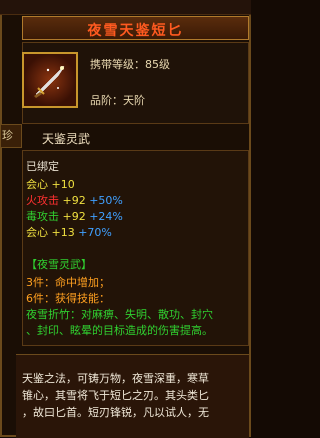 Image resolution: width=320 pixels, height=438 pixels. What do you see at coordinates (115, 395) in the screenshot?
I see `description-line-2: 锥心，其雪将飞于短匕之刃。其头类匕` at bounding box center [115, 395].